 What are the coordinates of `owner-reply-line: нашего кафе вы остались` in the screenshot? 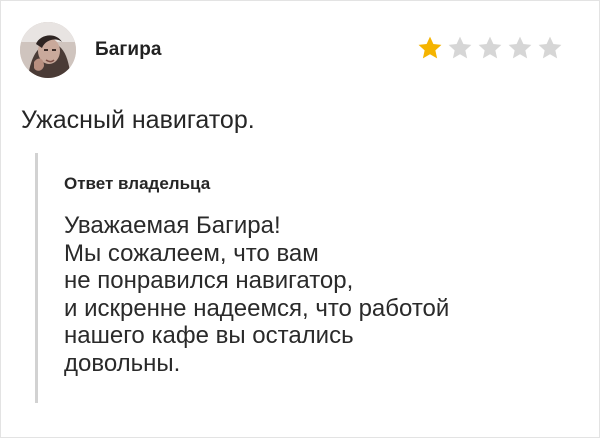 It's located at (209, 335).